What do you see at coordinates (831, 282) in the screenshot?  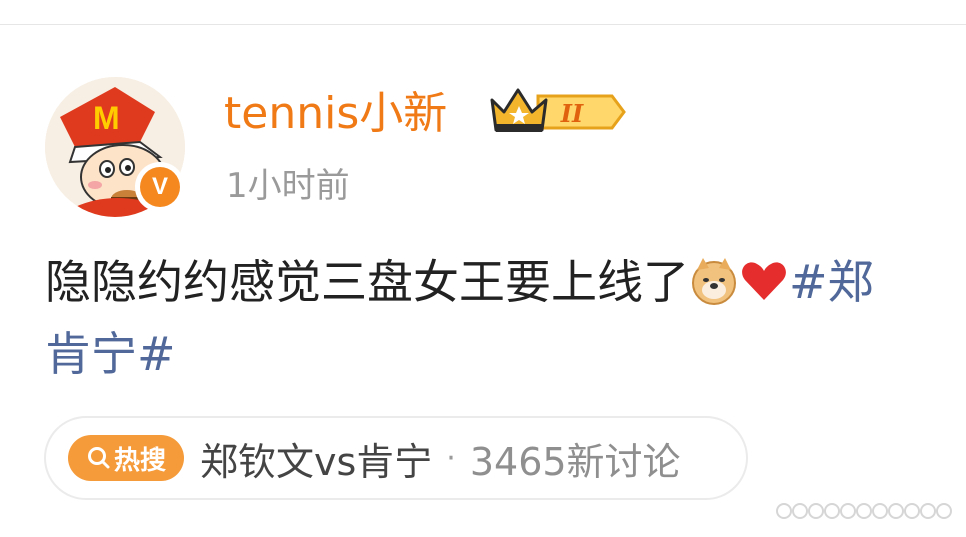 I see `hashtag-link: #郑` at bounding box center [831, 282].